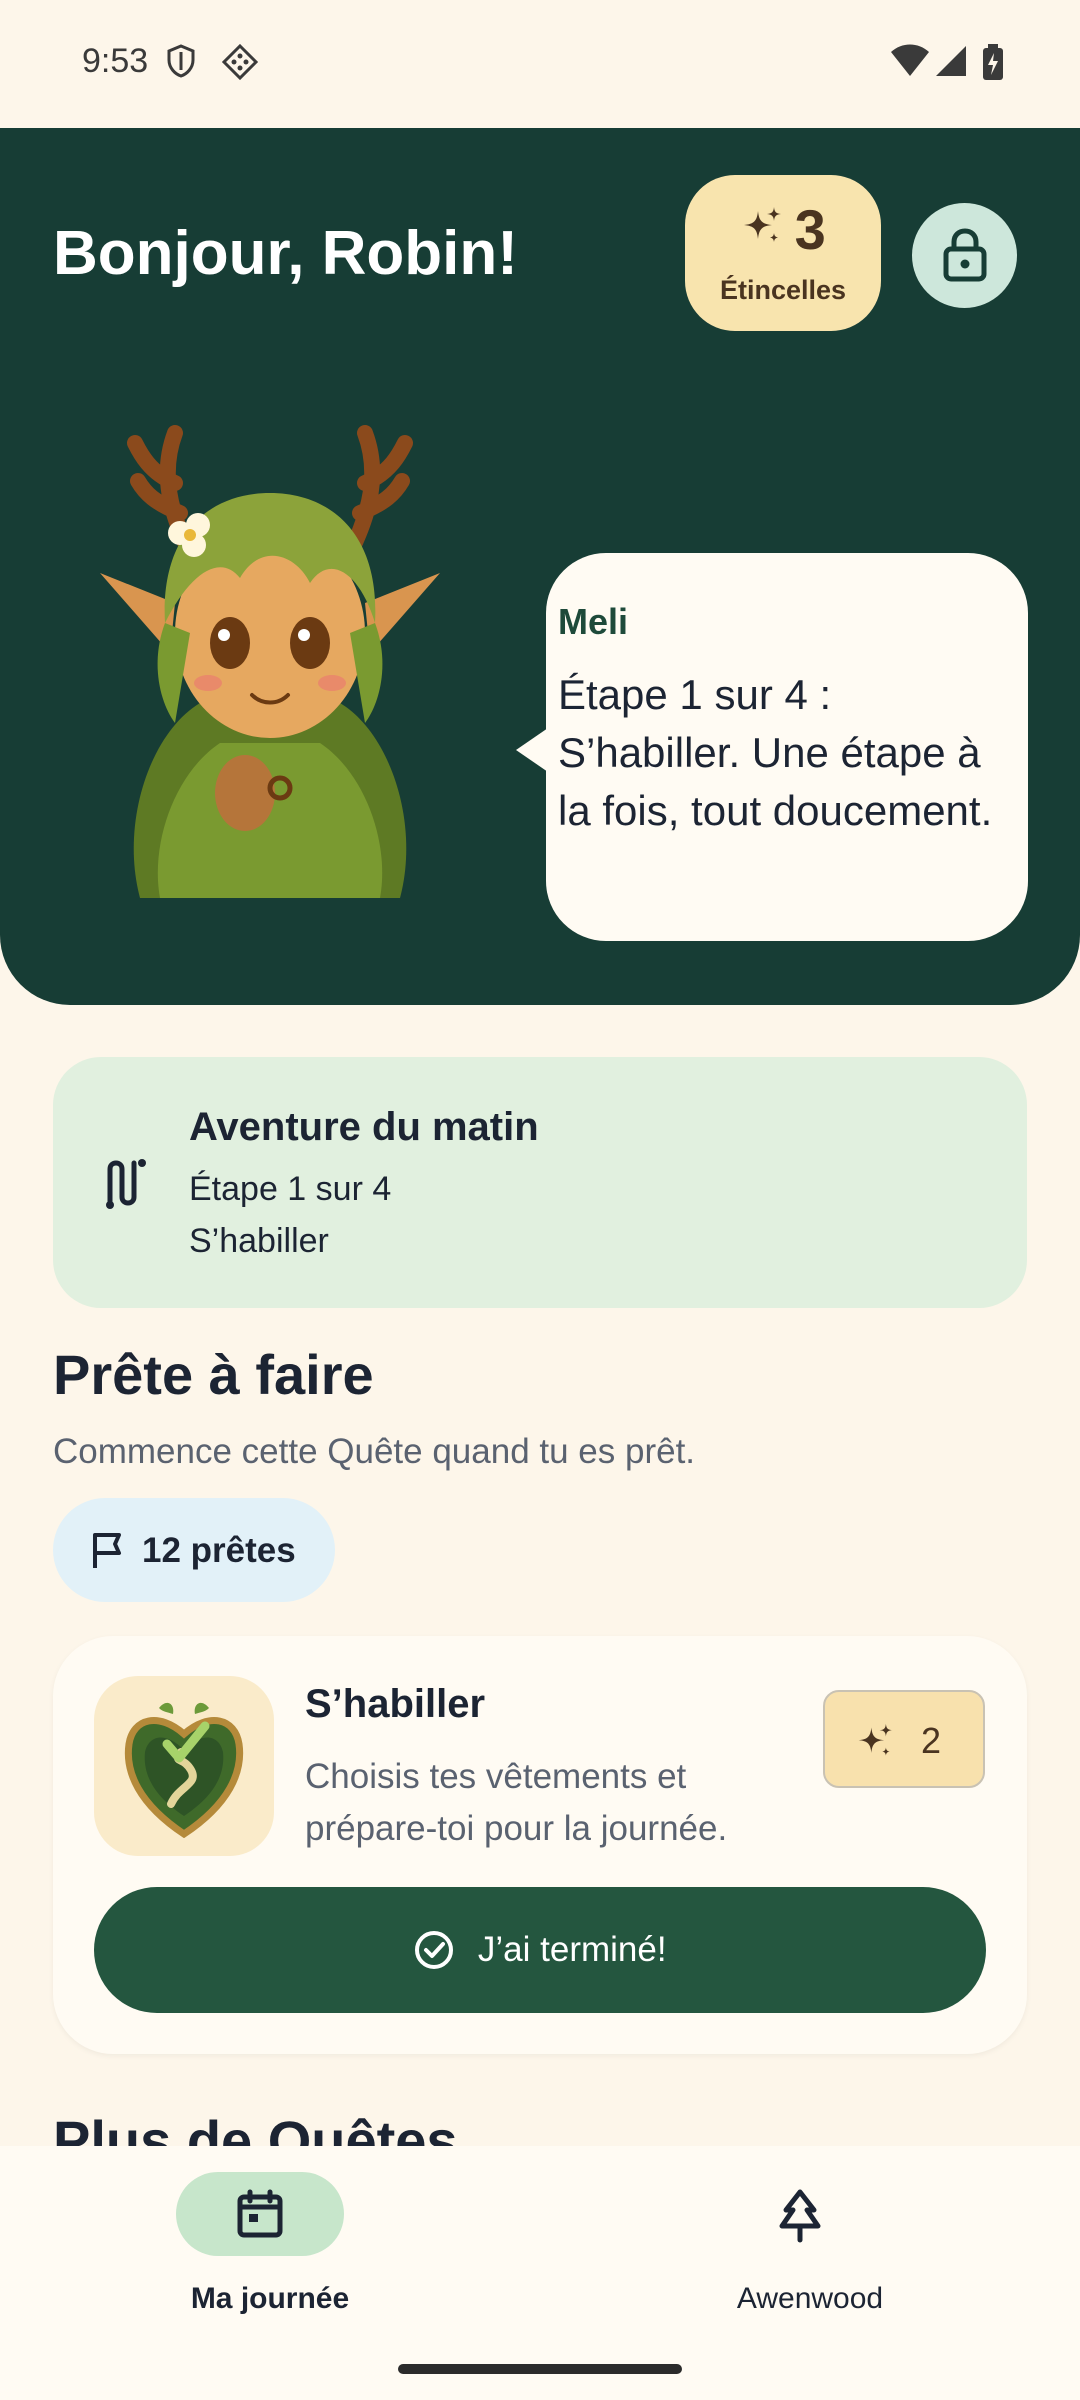  What do you see at coordinates (810, 2298) in the screenshot?
I see `nav-label-awenwood: Awenwood` at bounding box center [810, 2298].